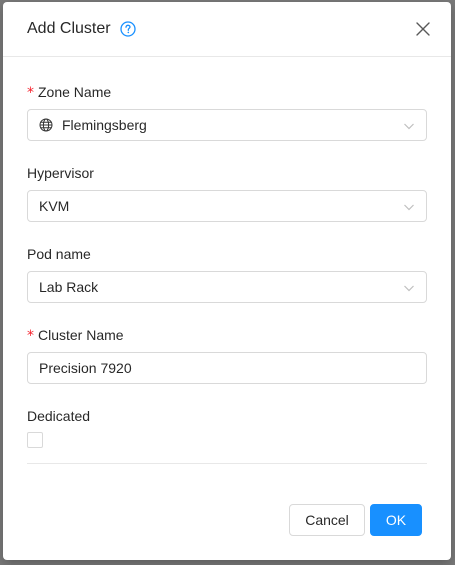  Describe the element at coordinates (396, 520) in the screenshot. I see `ok-button: OK` at that location.